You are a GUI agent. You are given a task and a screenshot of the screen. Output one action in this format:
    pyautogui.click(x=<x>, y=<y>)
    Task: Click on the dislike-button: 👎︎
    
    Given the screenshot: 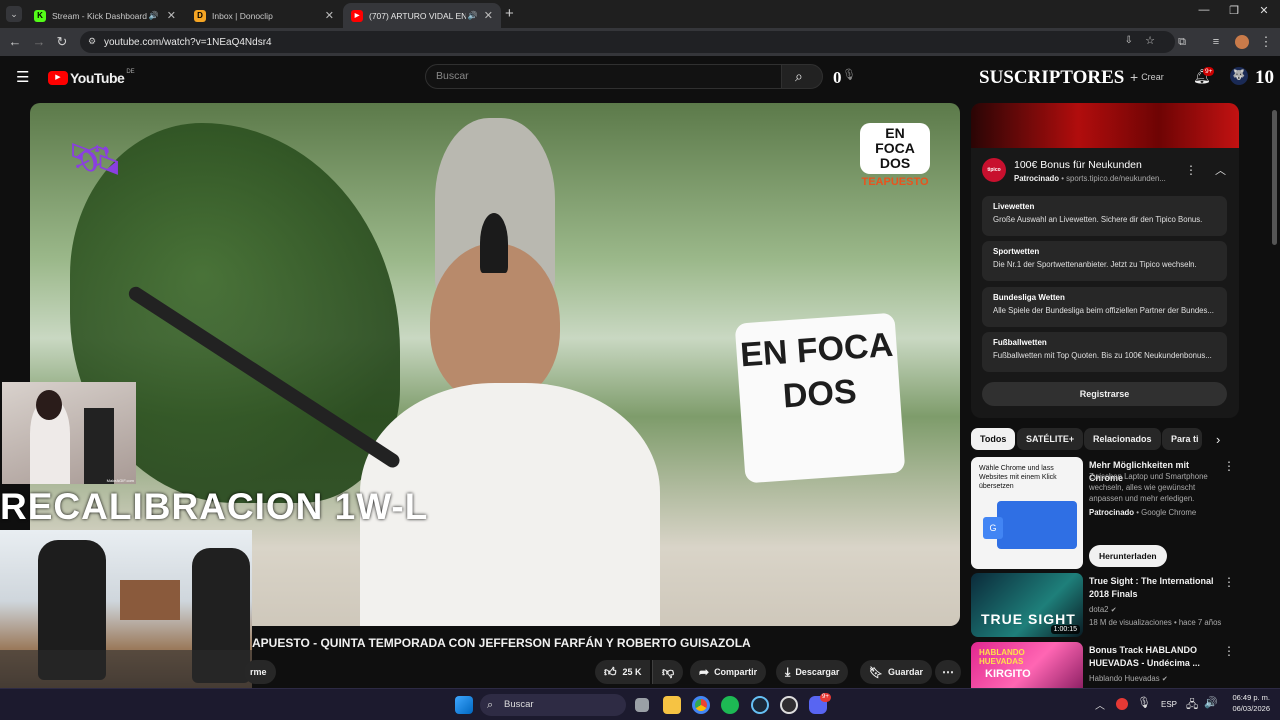 What is the action you would take?
    pyautogui.click(x=668, y=672)
    